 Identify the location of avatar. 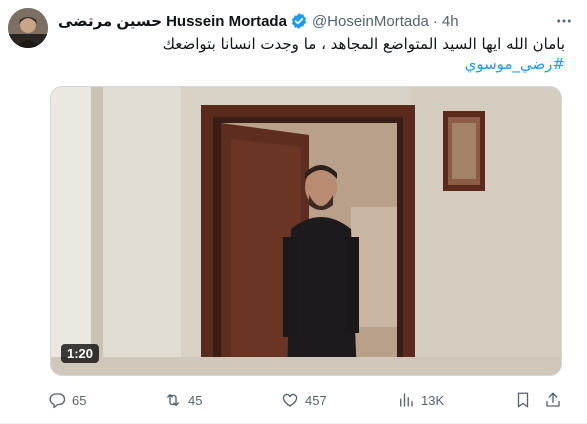
(28, 28).